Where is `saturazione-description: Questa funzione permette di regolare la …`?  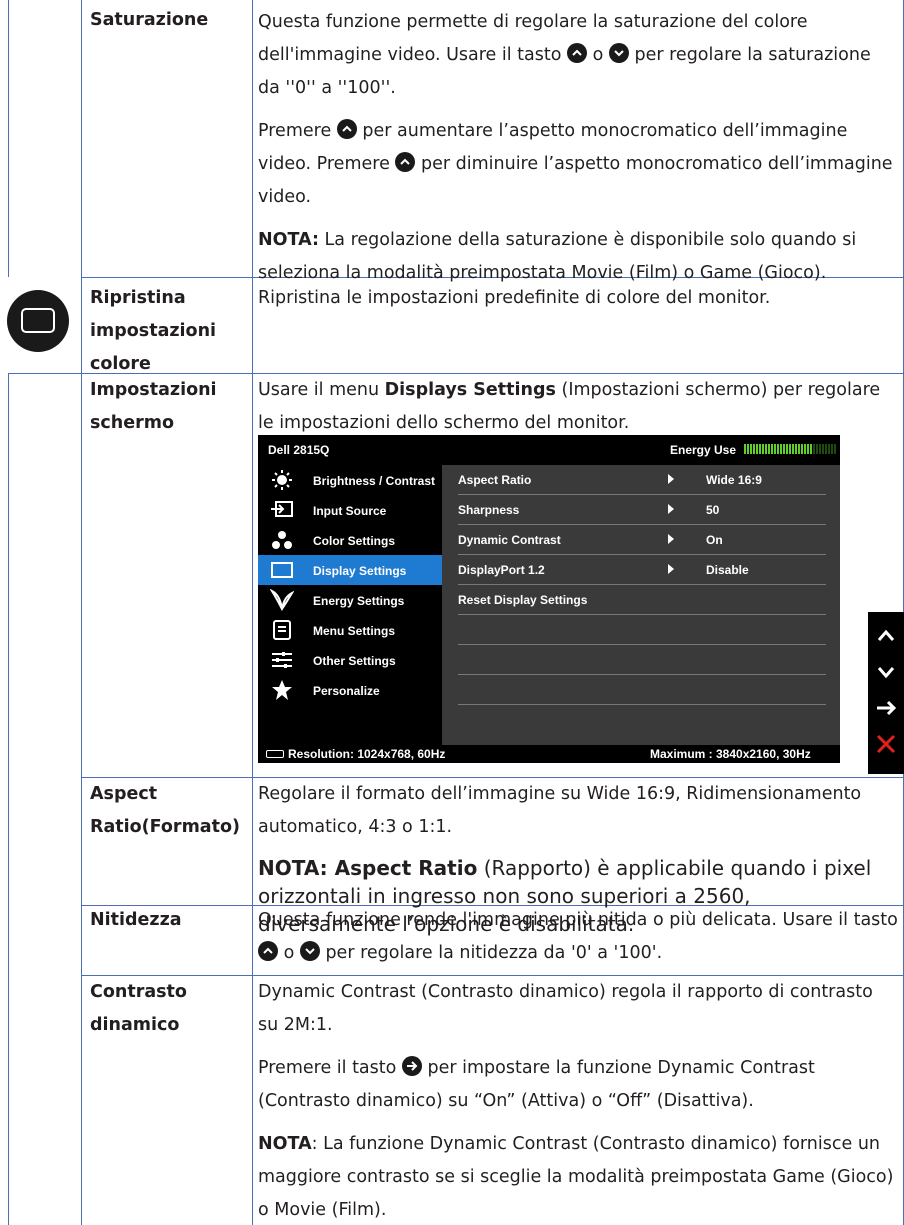 saturazione-description: Questa funzione permette di regolare la … is located at coordinates (564, 55).